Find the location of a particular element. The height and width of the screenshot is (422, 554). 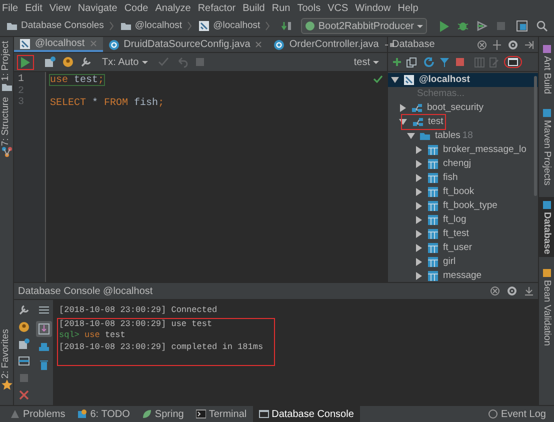

menu-item: Refactor is located at coordinates (217, 8).